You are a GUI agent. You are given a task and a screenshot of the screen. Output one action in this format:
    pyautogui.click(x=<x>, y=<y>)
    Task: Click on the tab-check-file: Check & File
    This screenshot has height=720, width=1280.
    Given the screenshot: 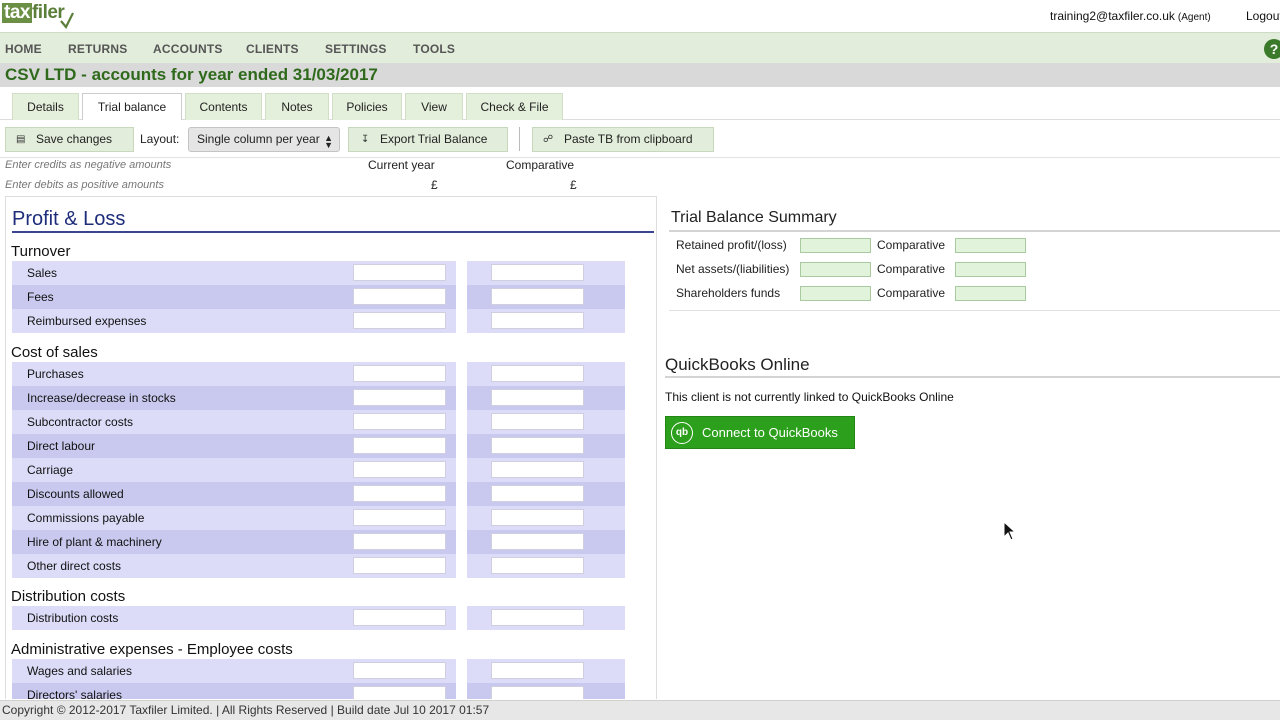 What is the action you would take?
    pyautogui.click(x=514, y=106)
    